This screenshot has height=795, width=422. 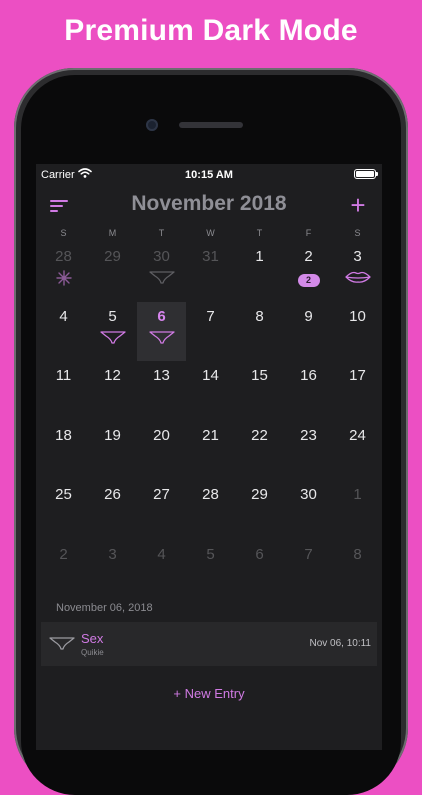 I want to click on calendar-day: 9, so click(x=308, y=331).